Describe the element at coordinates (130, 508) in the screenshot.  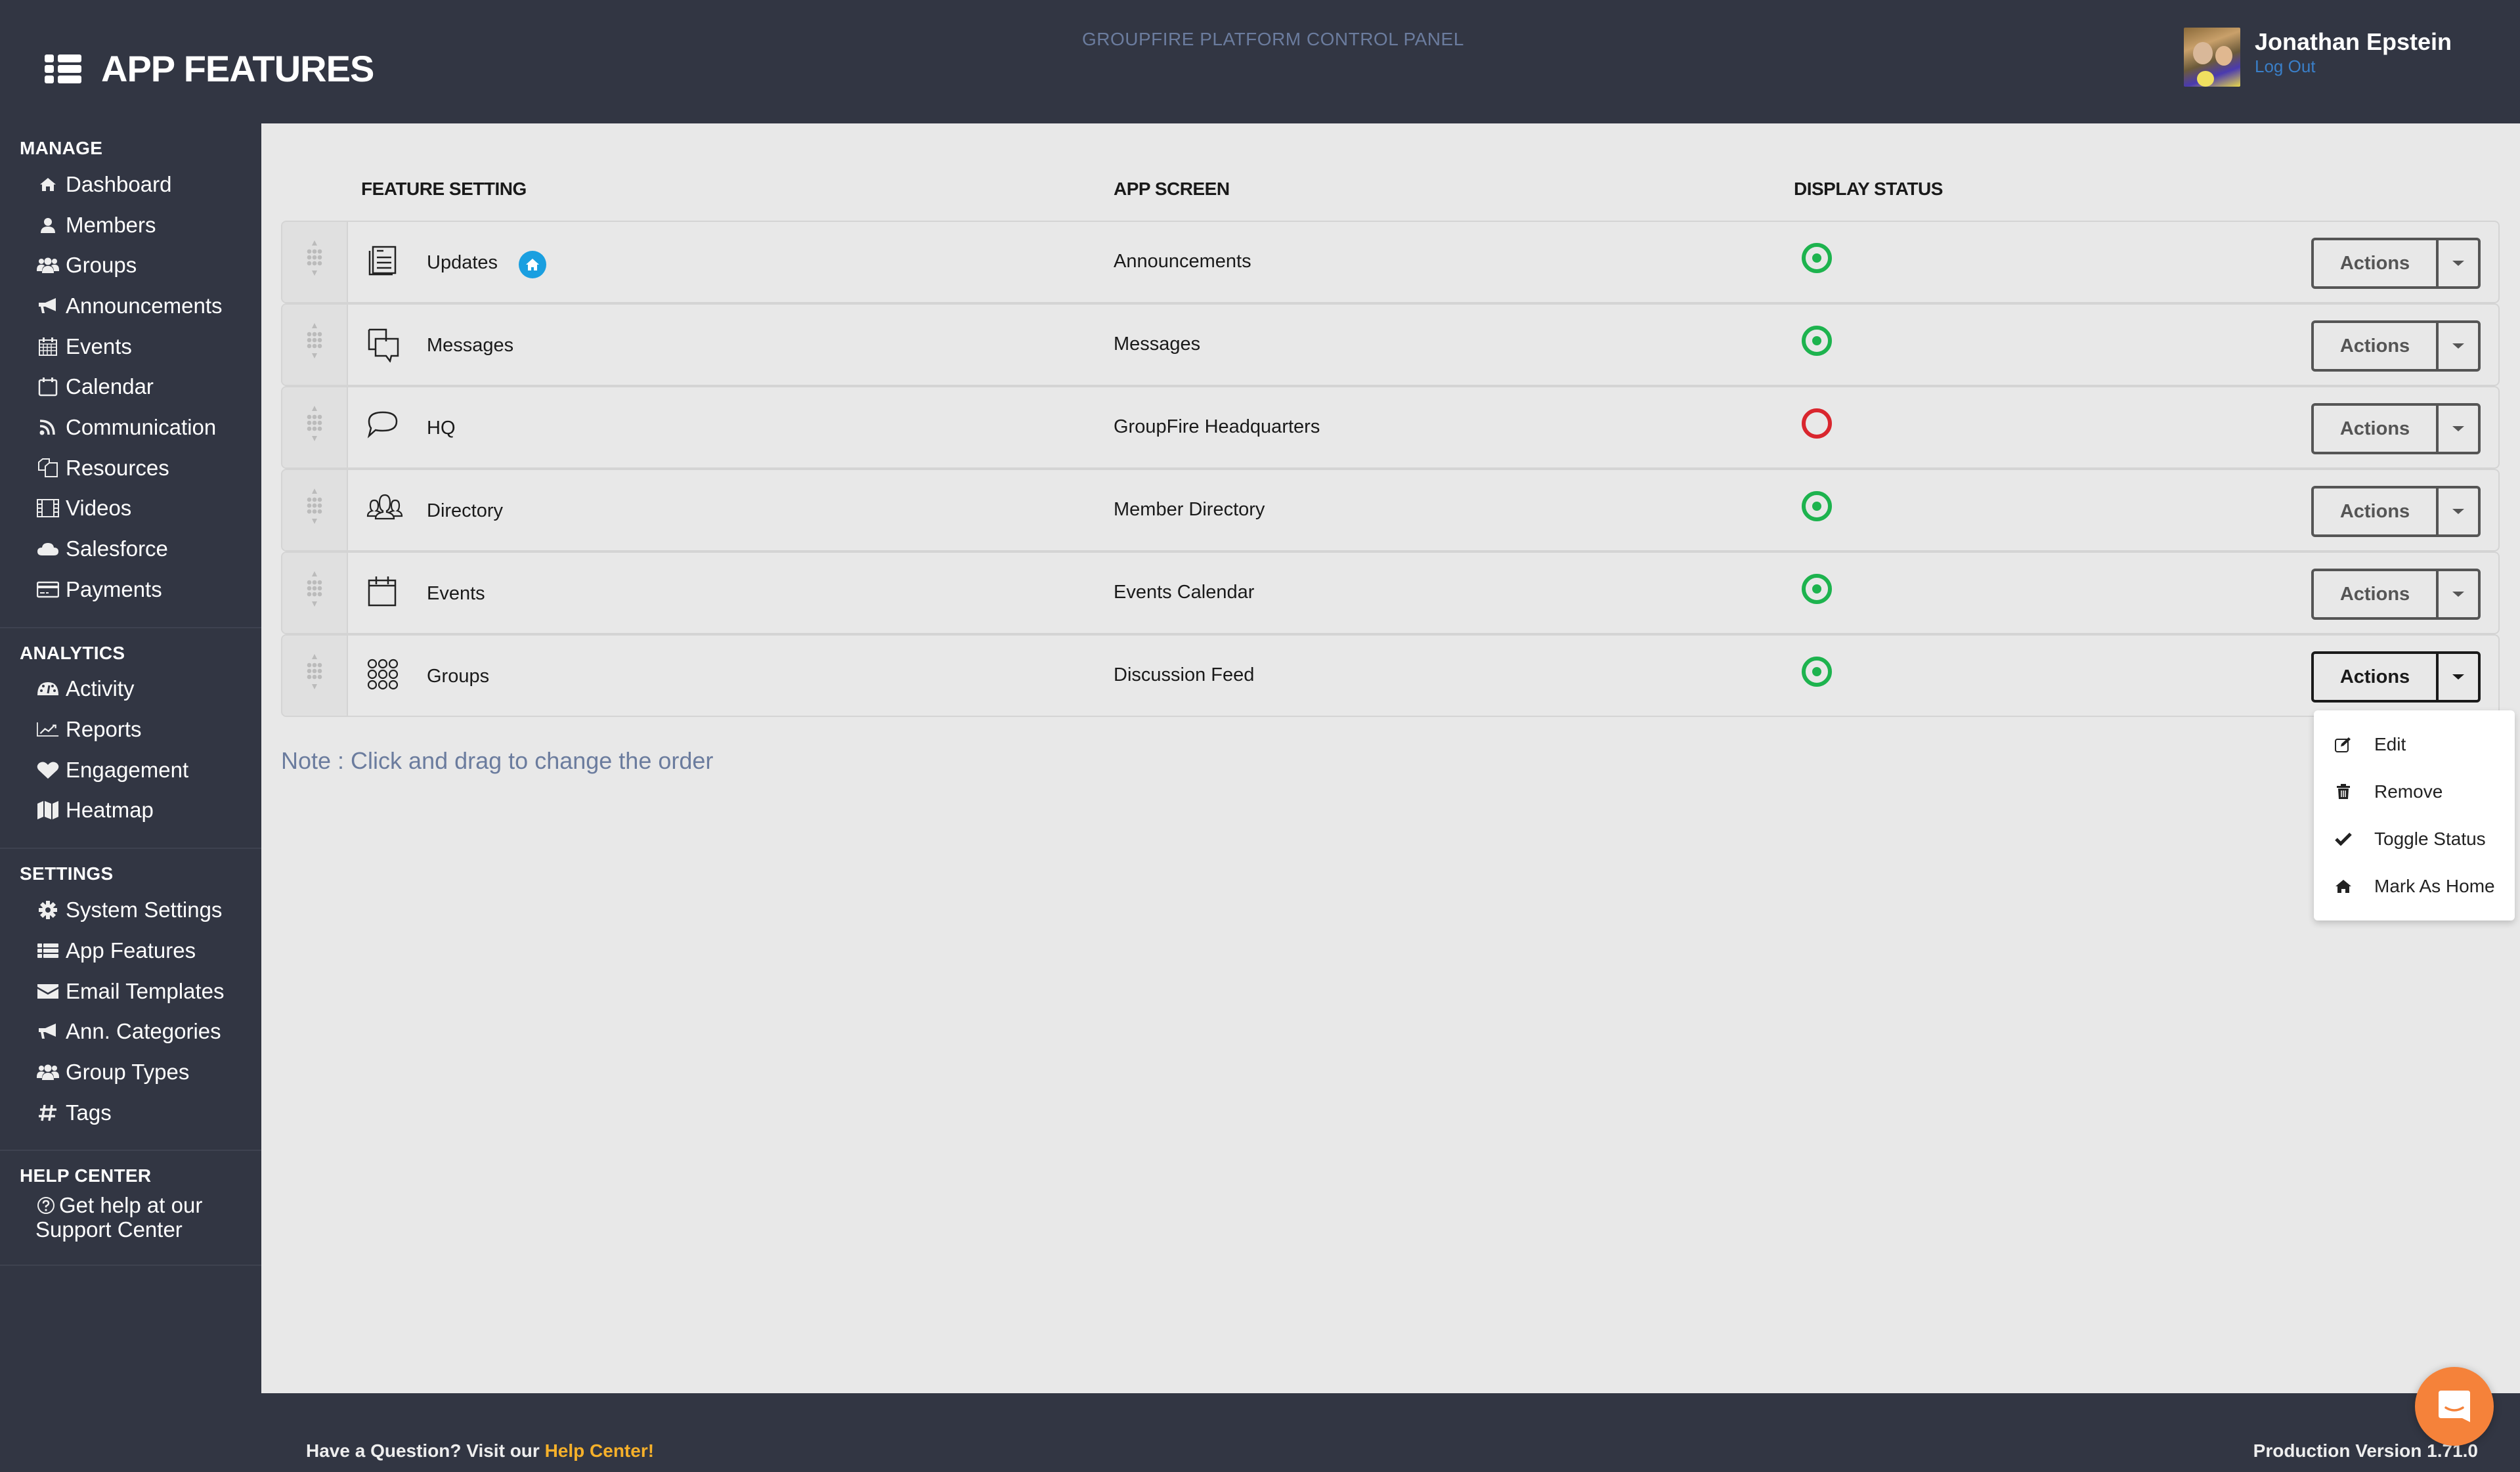
I see `sidebar-item-videos: Videos` at that location.